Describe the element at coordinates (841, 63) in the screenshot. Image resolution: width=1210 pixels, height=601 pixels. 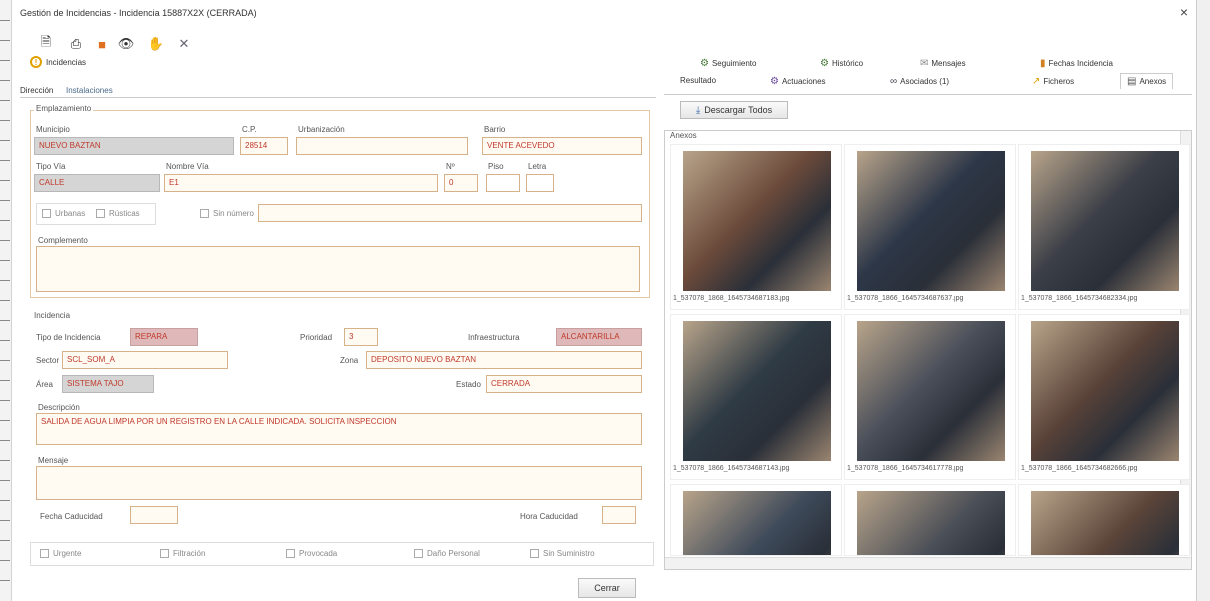
I see `tab-historico: ⚙ Histórico` at that location.